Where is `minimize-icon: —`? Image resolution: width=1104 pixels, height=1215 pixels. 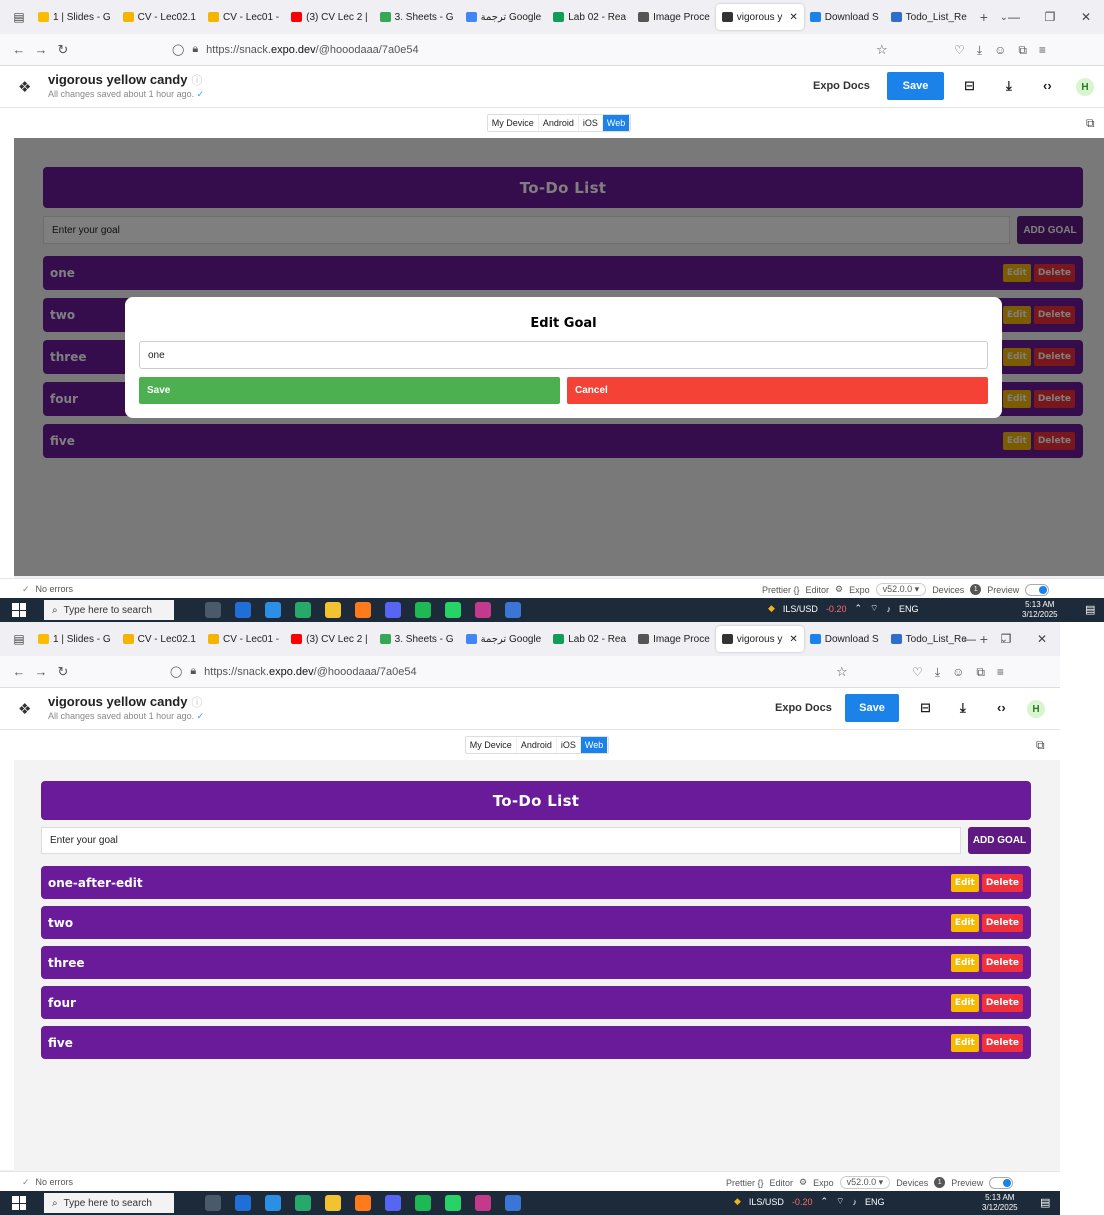
minimize-icon: — is located at coordinates (970, 639).